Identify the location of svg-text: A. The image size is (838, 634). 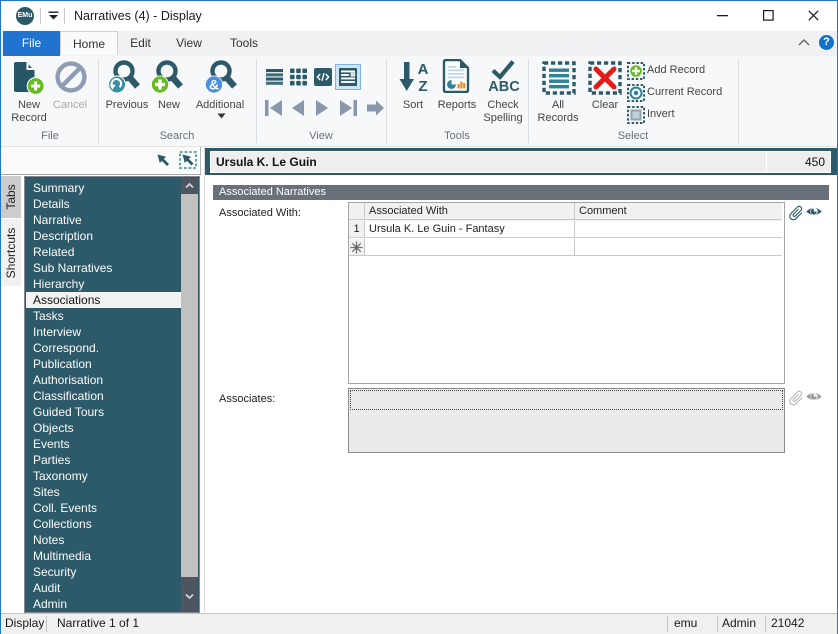
(423, 69).